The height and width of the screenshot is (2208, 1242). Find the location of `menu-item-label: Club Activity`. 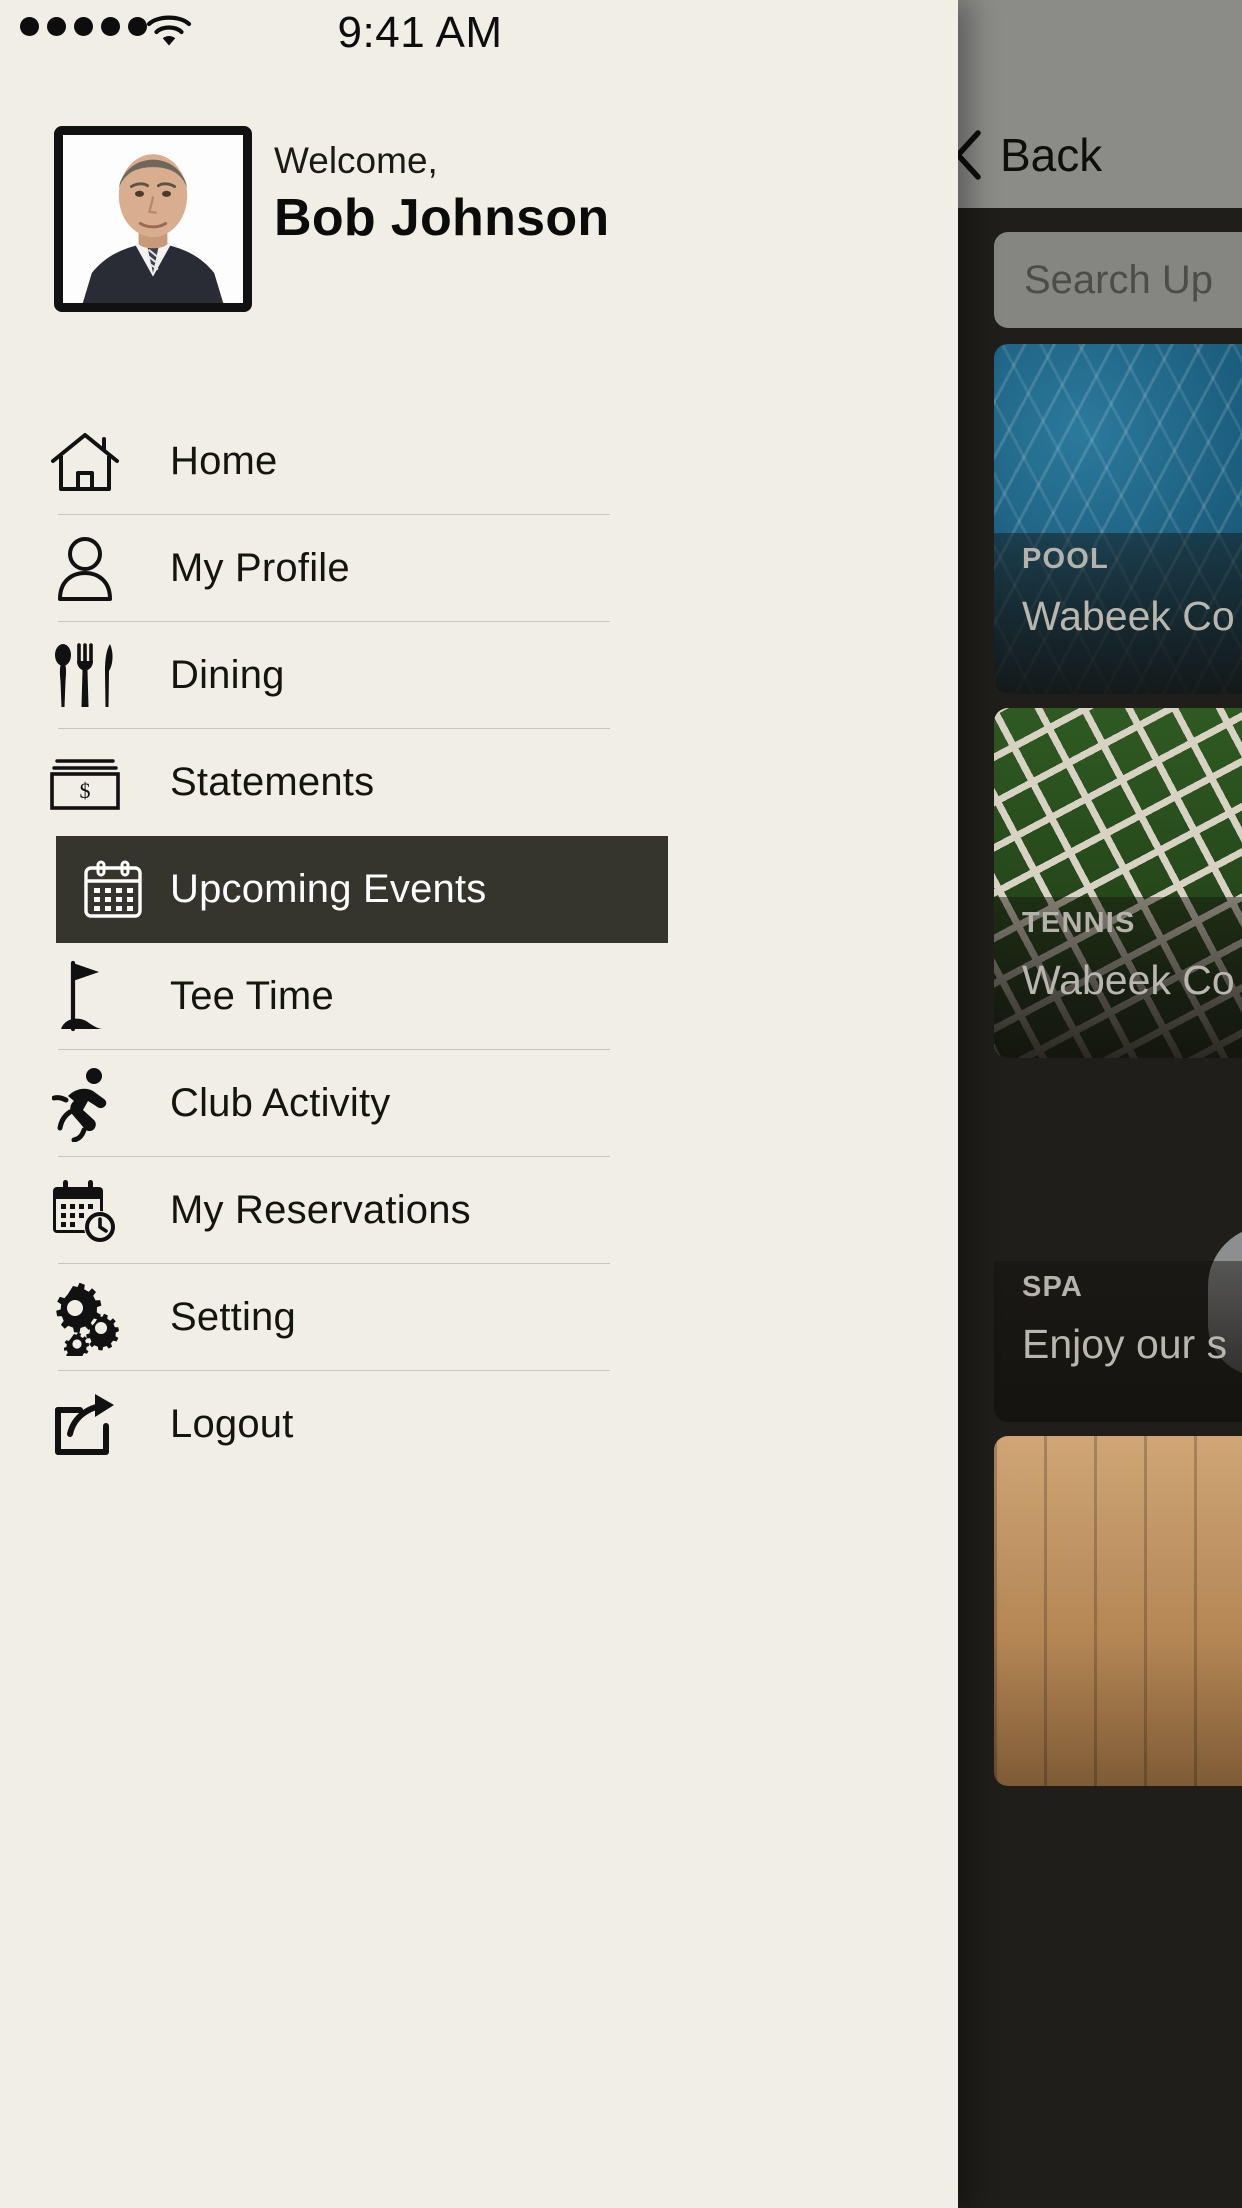

menu-item-label: Club Activity is located at coordinates (280, 1103).